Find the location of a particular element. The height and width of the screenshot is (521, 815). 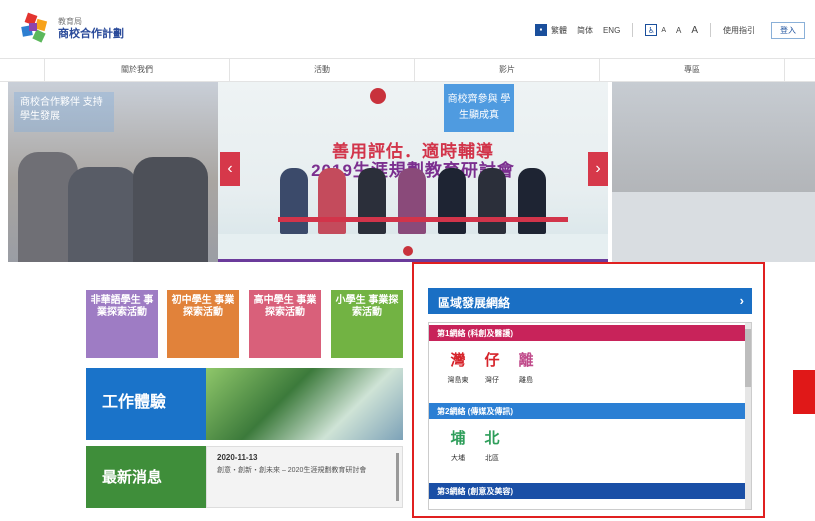

tile-non-chinese-students: 非華語學生 事業探索活動 is located at coordinates (122, 324).